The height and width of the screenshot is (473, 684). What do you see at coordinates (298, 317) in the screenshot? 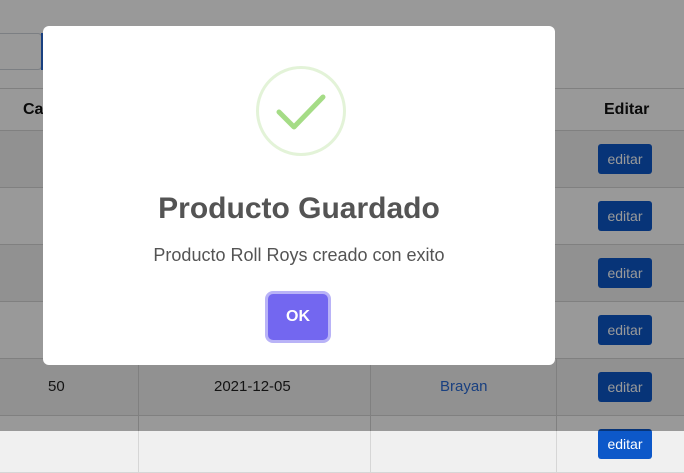
I see `ok-button: OK` at bounding box center [298, 317].